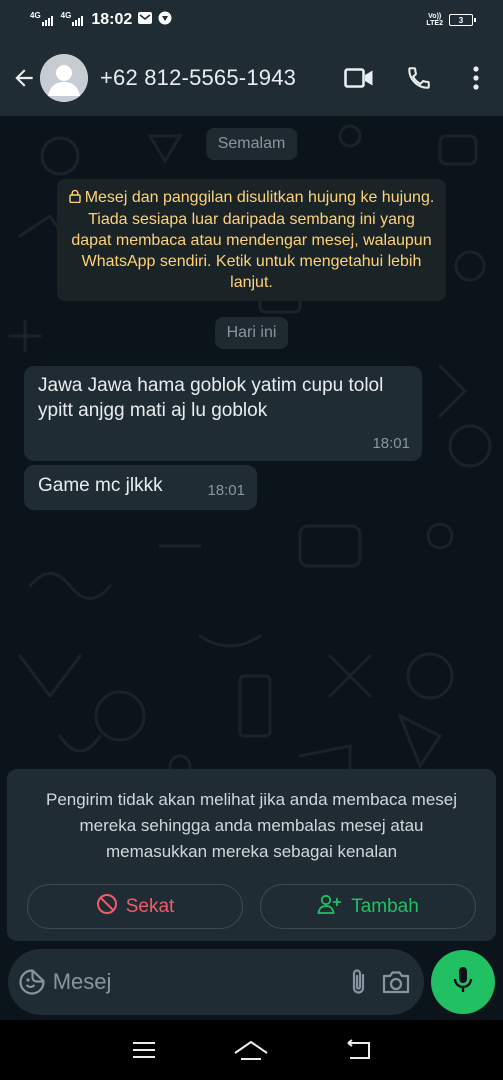 This screenshot has width=503, height=1080. I want to click on more-options-icon, so click(476, 78).